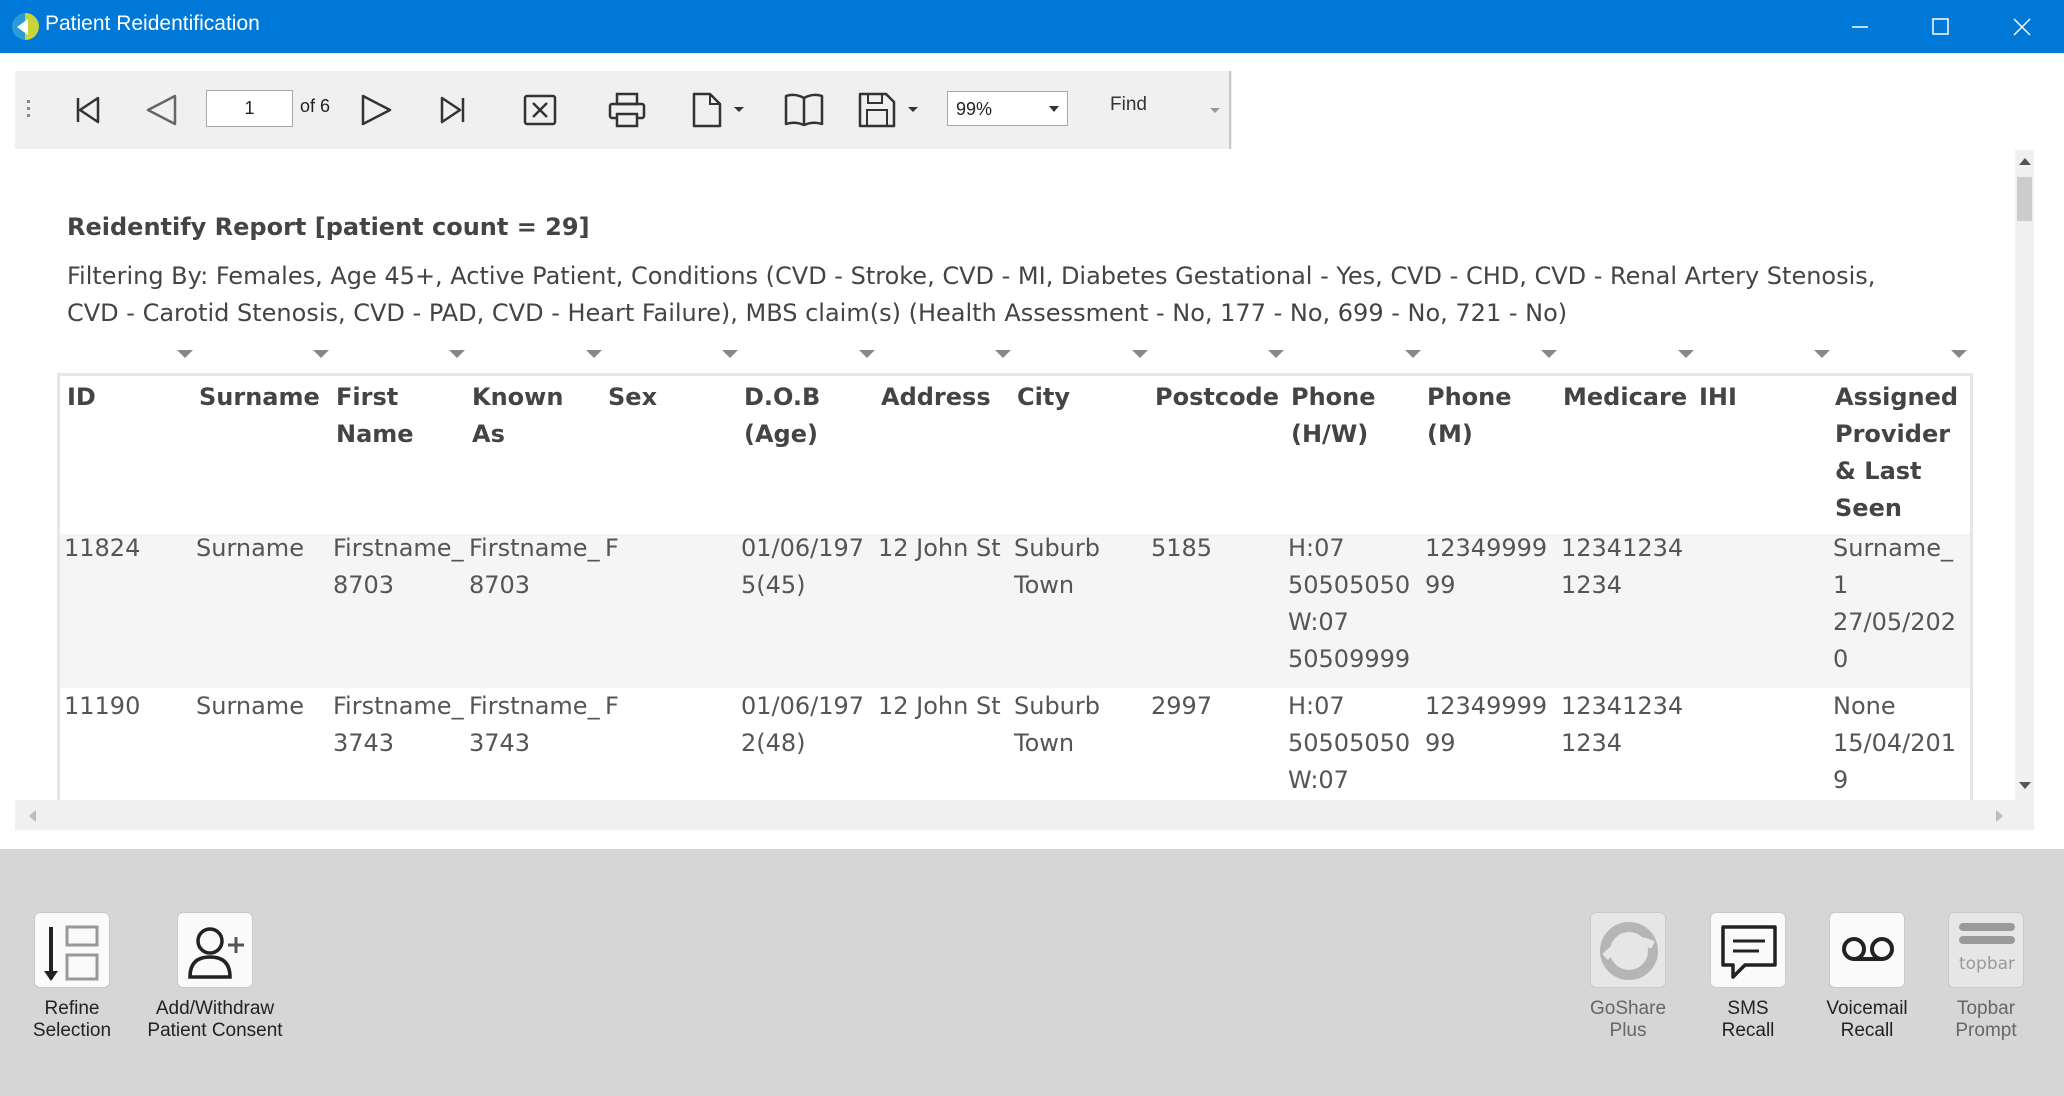 The width and height of the screenshot is (2064, 1096). Describe the element at coordinates (1182, 706) in the screenshot. I see `table-cell: 2997` at that location.